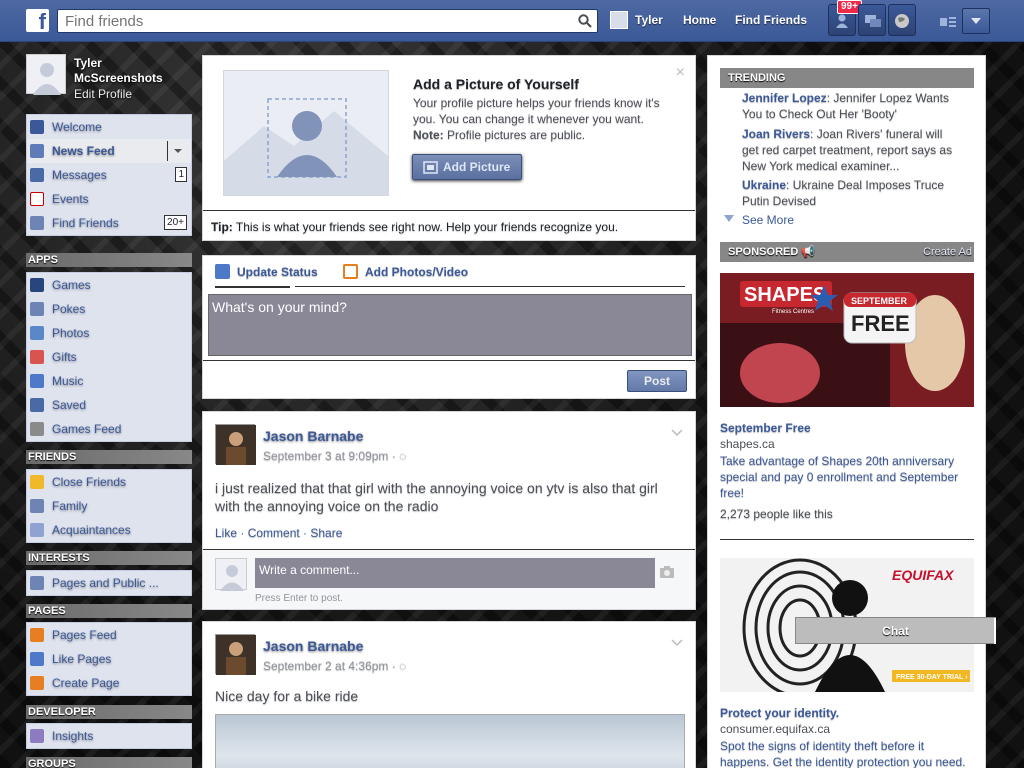  I want to click on status-input: What's on your mind?, so click(450, 325).